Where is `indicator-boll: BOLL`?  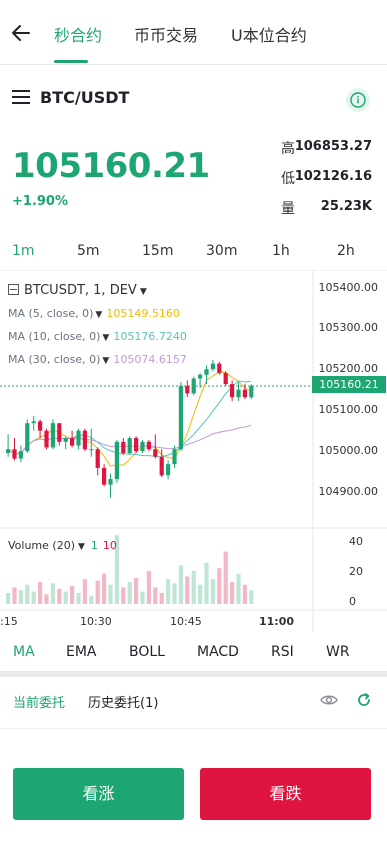
indicator-boll: BOLL is located at coordinates (147, 652).